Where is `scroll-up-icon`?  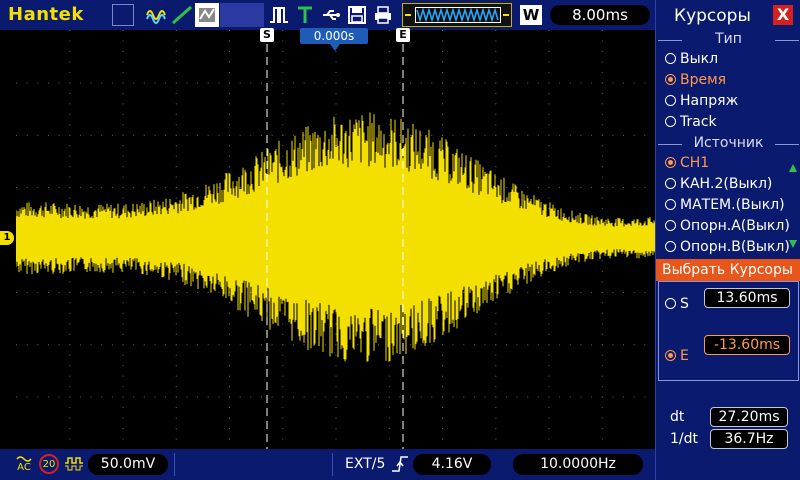 scroll-up-icon is located at coordinates (793, 168).